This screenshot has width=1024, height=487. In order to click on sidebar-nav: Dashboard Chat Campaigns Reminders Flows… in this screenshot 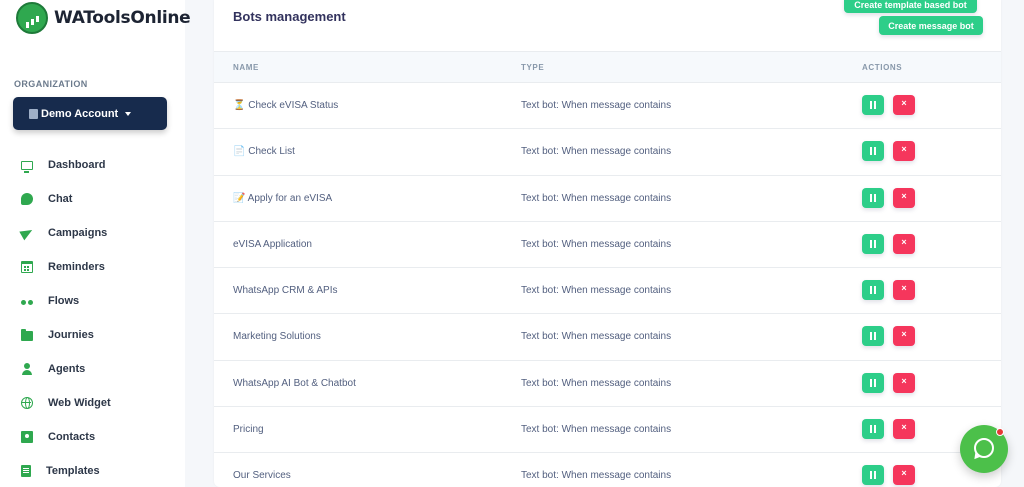, I will do `click(92, 317)`.